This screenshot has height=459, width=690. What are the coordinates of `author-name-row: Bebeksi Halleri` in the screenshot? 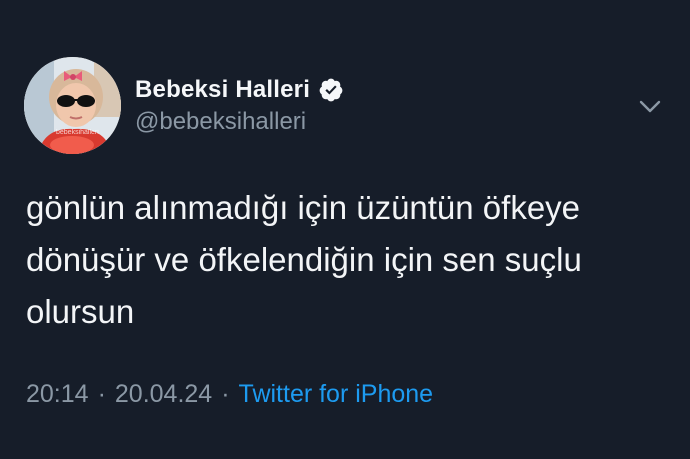 It's located at (239, 90).